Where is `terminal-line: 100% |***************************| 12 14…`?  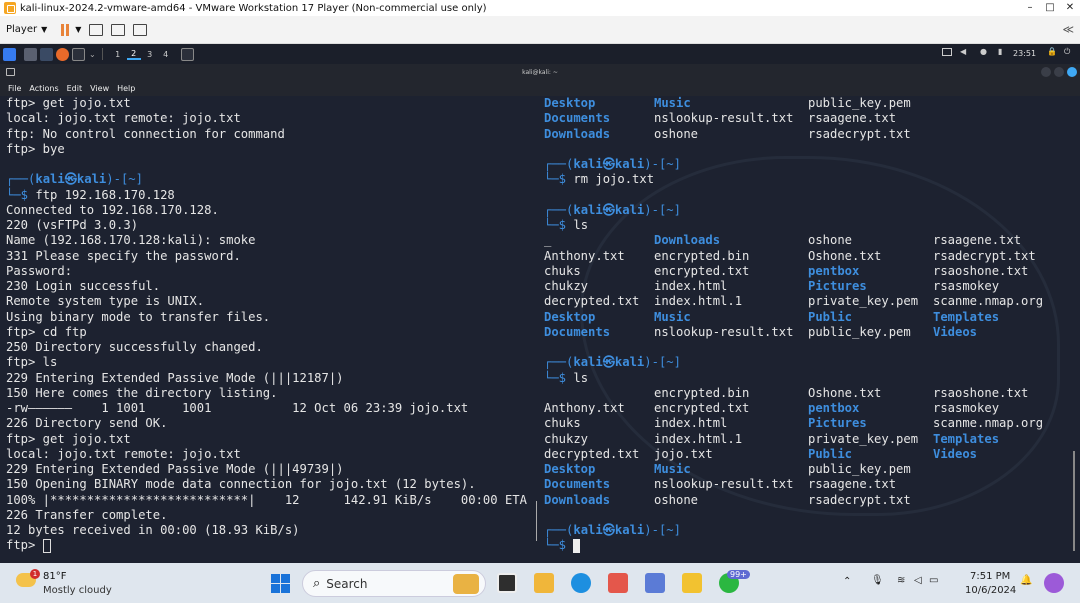
terminal-line: 100% |***************************| 12 14… is located at coordinates (266, 499).